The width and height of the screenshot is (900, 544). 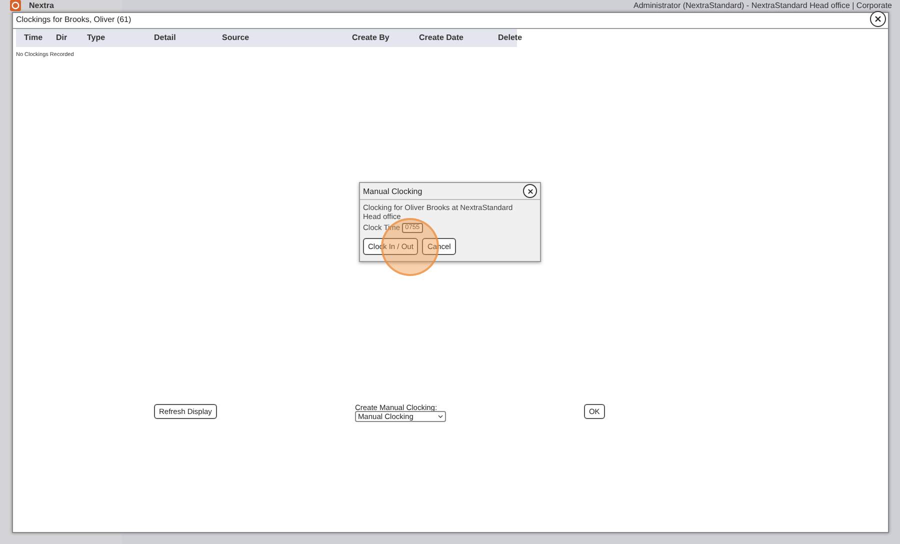 What do you see at coordinates (236, 38) in the screenshot?
I see `column-header: Source` at bounding box center [236, 38].